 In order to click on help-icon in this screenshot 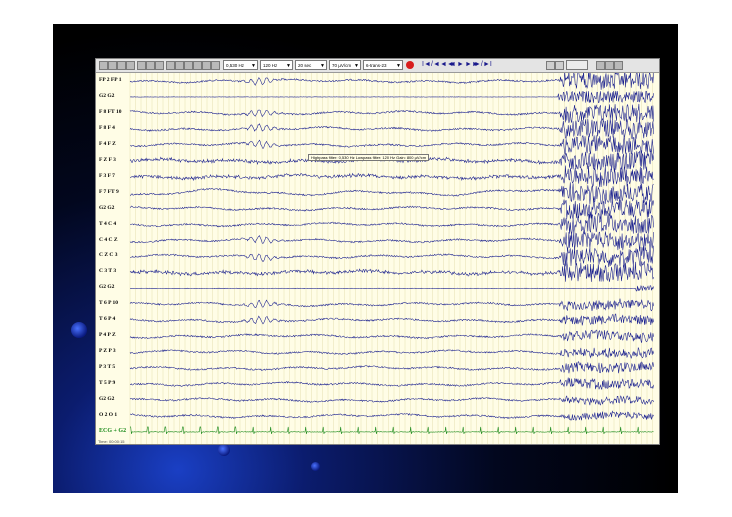, I will do `click(609, 65)`.